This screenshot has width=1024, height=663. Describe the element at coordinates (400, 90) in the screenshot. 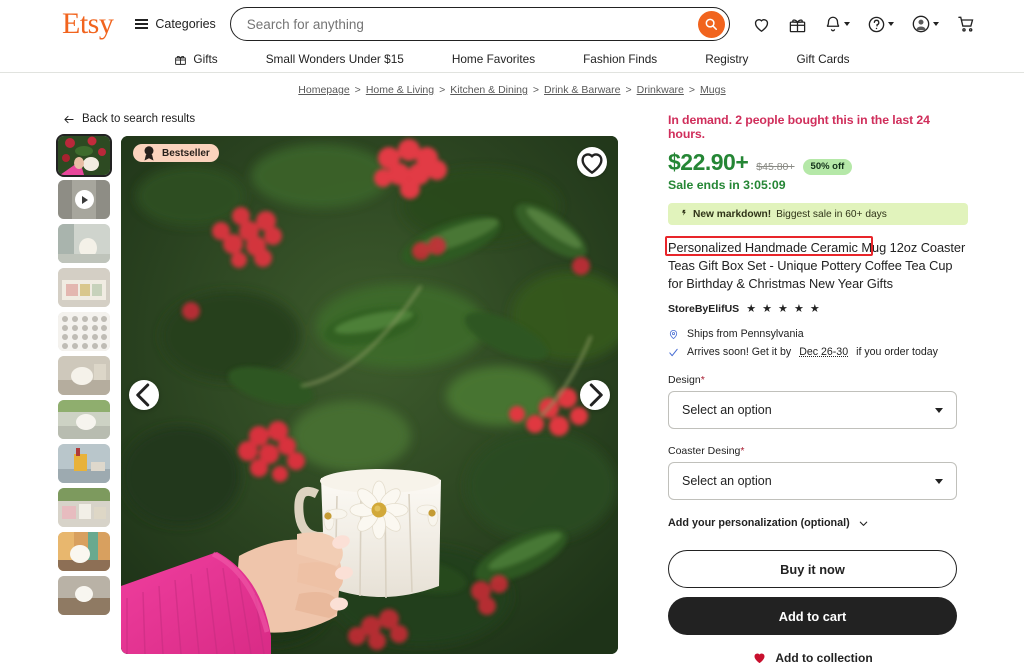

I see `breadcrumb-item-home-living: Home & Living` at that location.